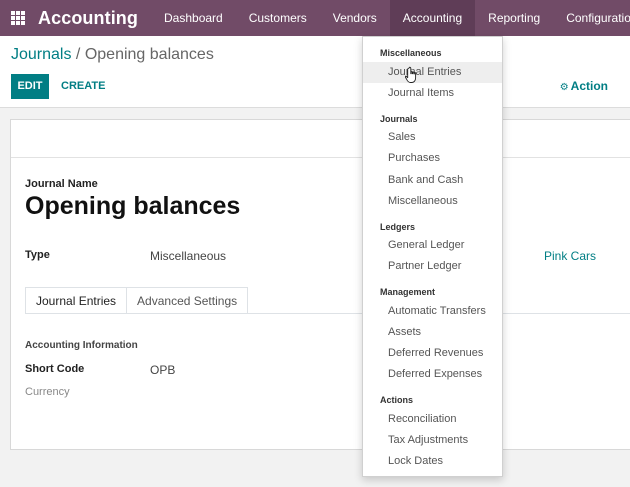 The width and height of the screenshot is (630, 487). I want to click on form-tabs: Journal Entries Advanced Settings, so click(137, 300).